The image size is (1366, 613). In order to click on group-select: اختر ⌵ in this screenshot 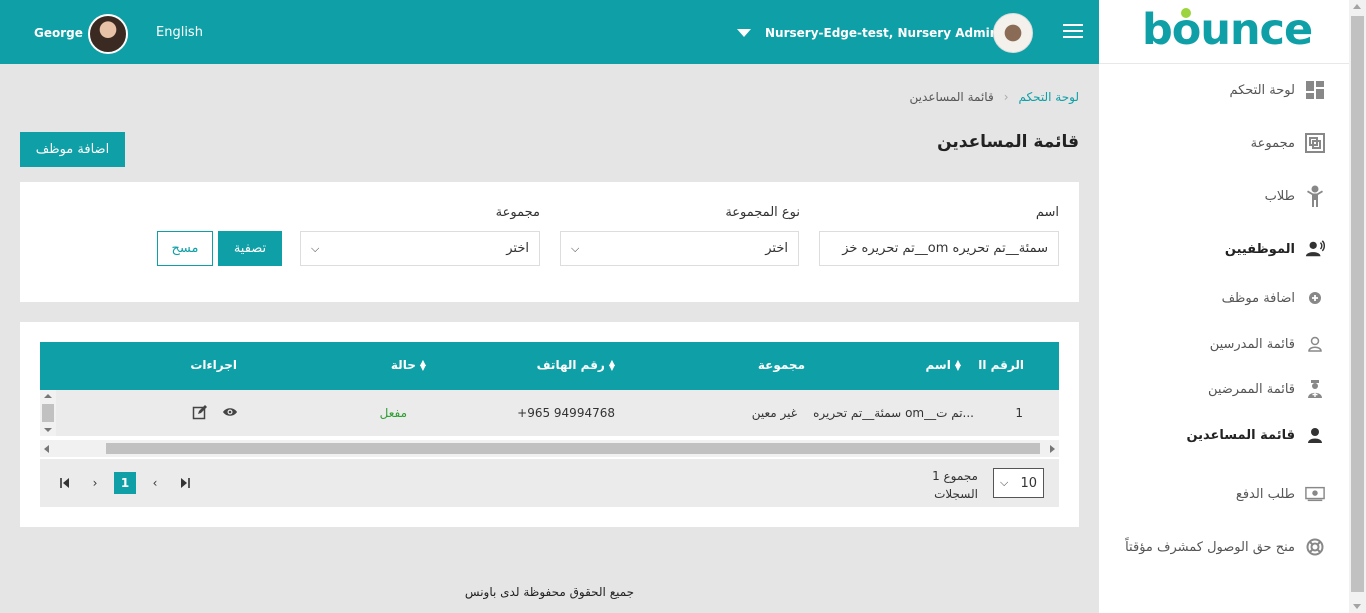, I will do `click(420, 248)`.